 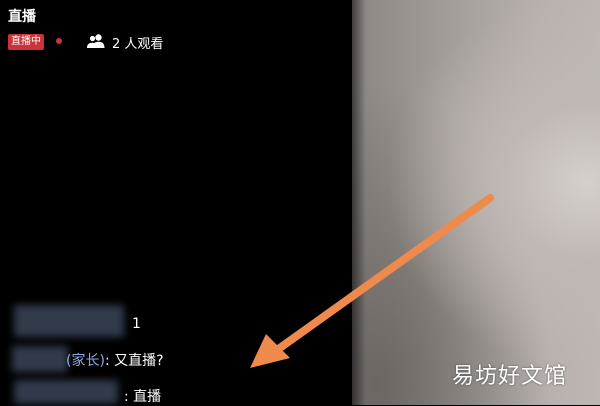 What do you see at coordinates (96, 41) in the screenshot?
I see `users-icon` at bounding box center [96, 41].